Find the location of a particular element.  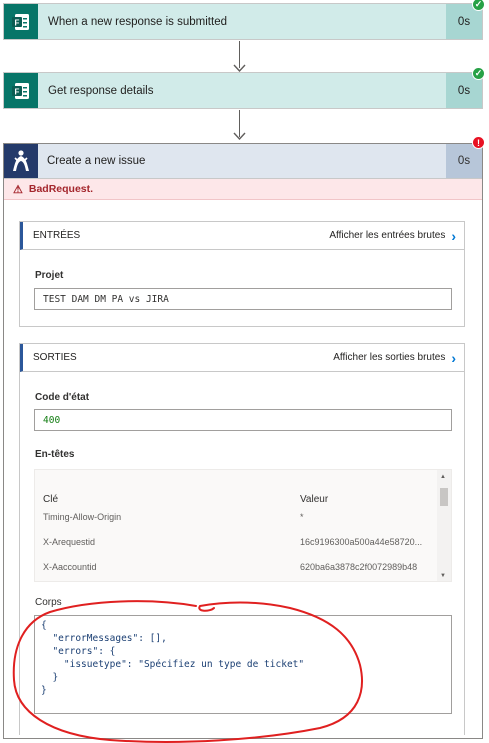

project-value: TEST DAM DM PA vs JIRA is located at coordinates (243, 299).